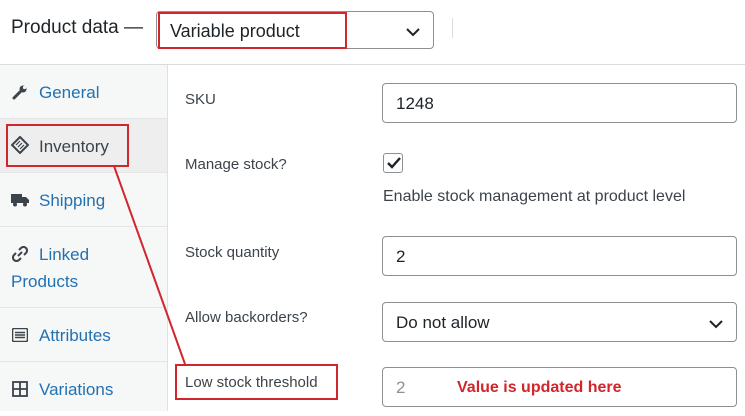 Image resolution: width=745 pixels, height=416 pixels. What do you see at coordinates (83, 267) in the screenshot?
I see `tab-linked-products: Linked Products` at bounding box center [83, 267].